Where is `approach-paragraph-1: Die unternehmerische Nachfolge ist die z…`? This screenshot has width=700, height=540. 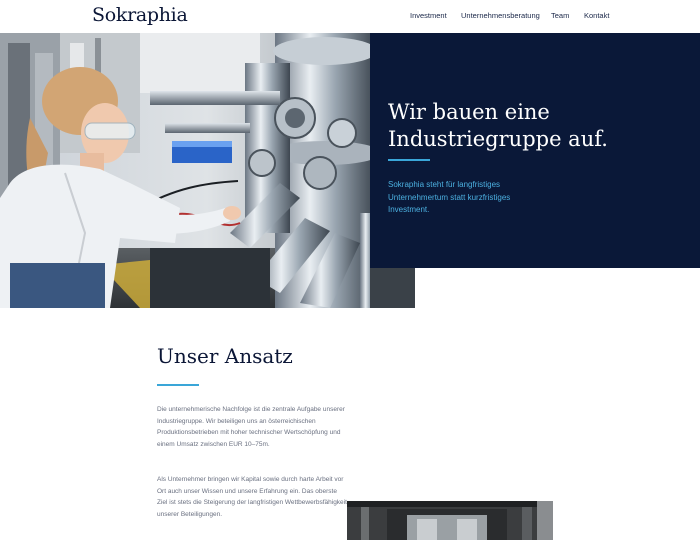
approach-paragraph-1: Die unternehmerische Nachfolge ist die z… is located at coordinates (251, 427).